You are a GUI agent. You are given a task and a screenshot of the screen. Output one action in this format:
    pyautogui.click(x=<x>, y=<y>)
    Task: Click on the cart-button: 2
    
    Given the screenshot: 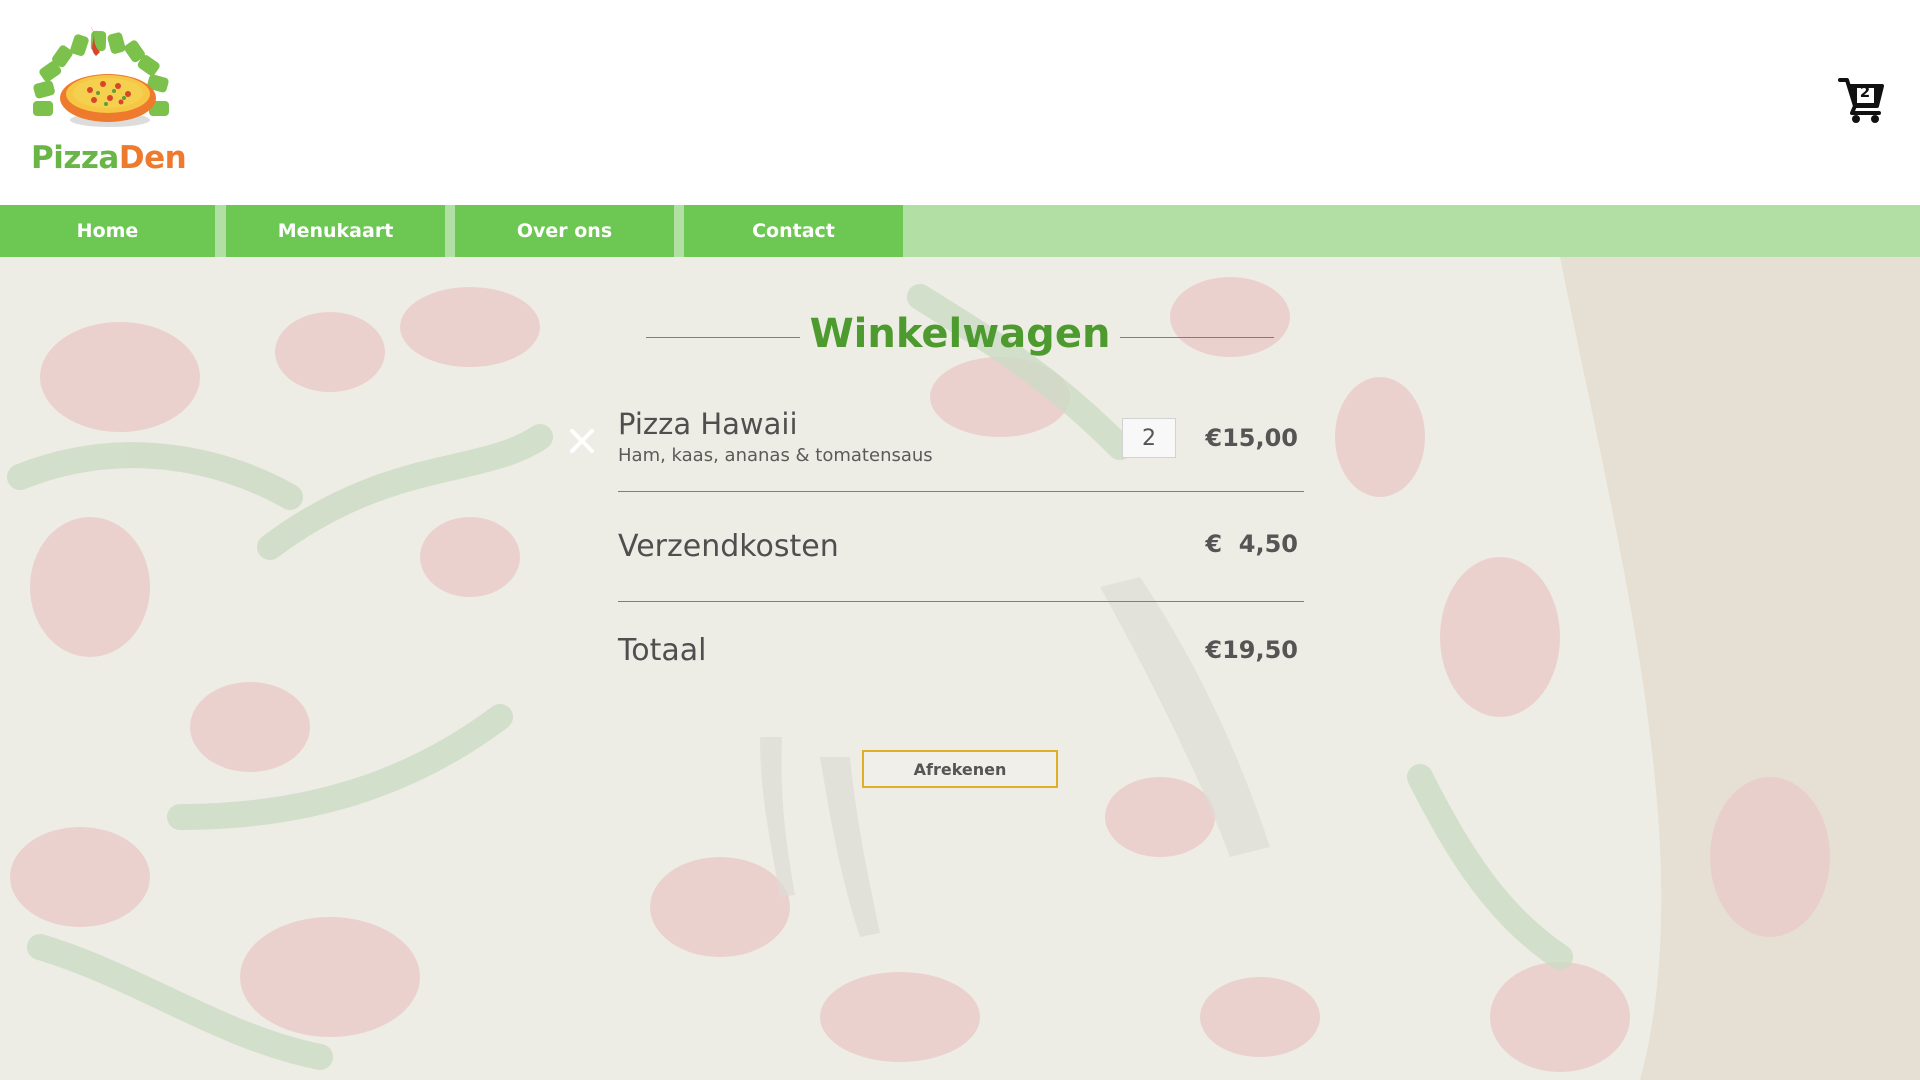 What is the action you would take?
    pyautogui.click(x=1862, y=100)
    